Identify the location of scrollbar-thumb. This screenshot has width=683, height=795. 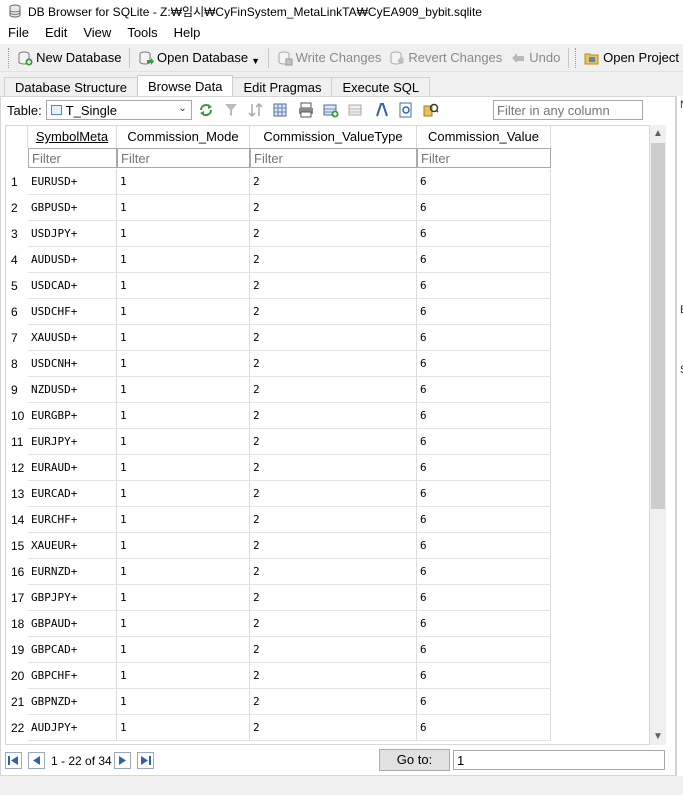
(658, 326).